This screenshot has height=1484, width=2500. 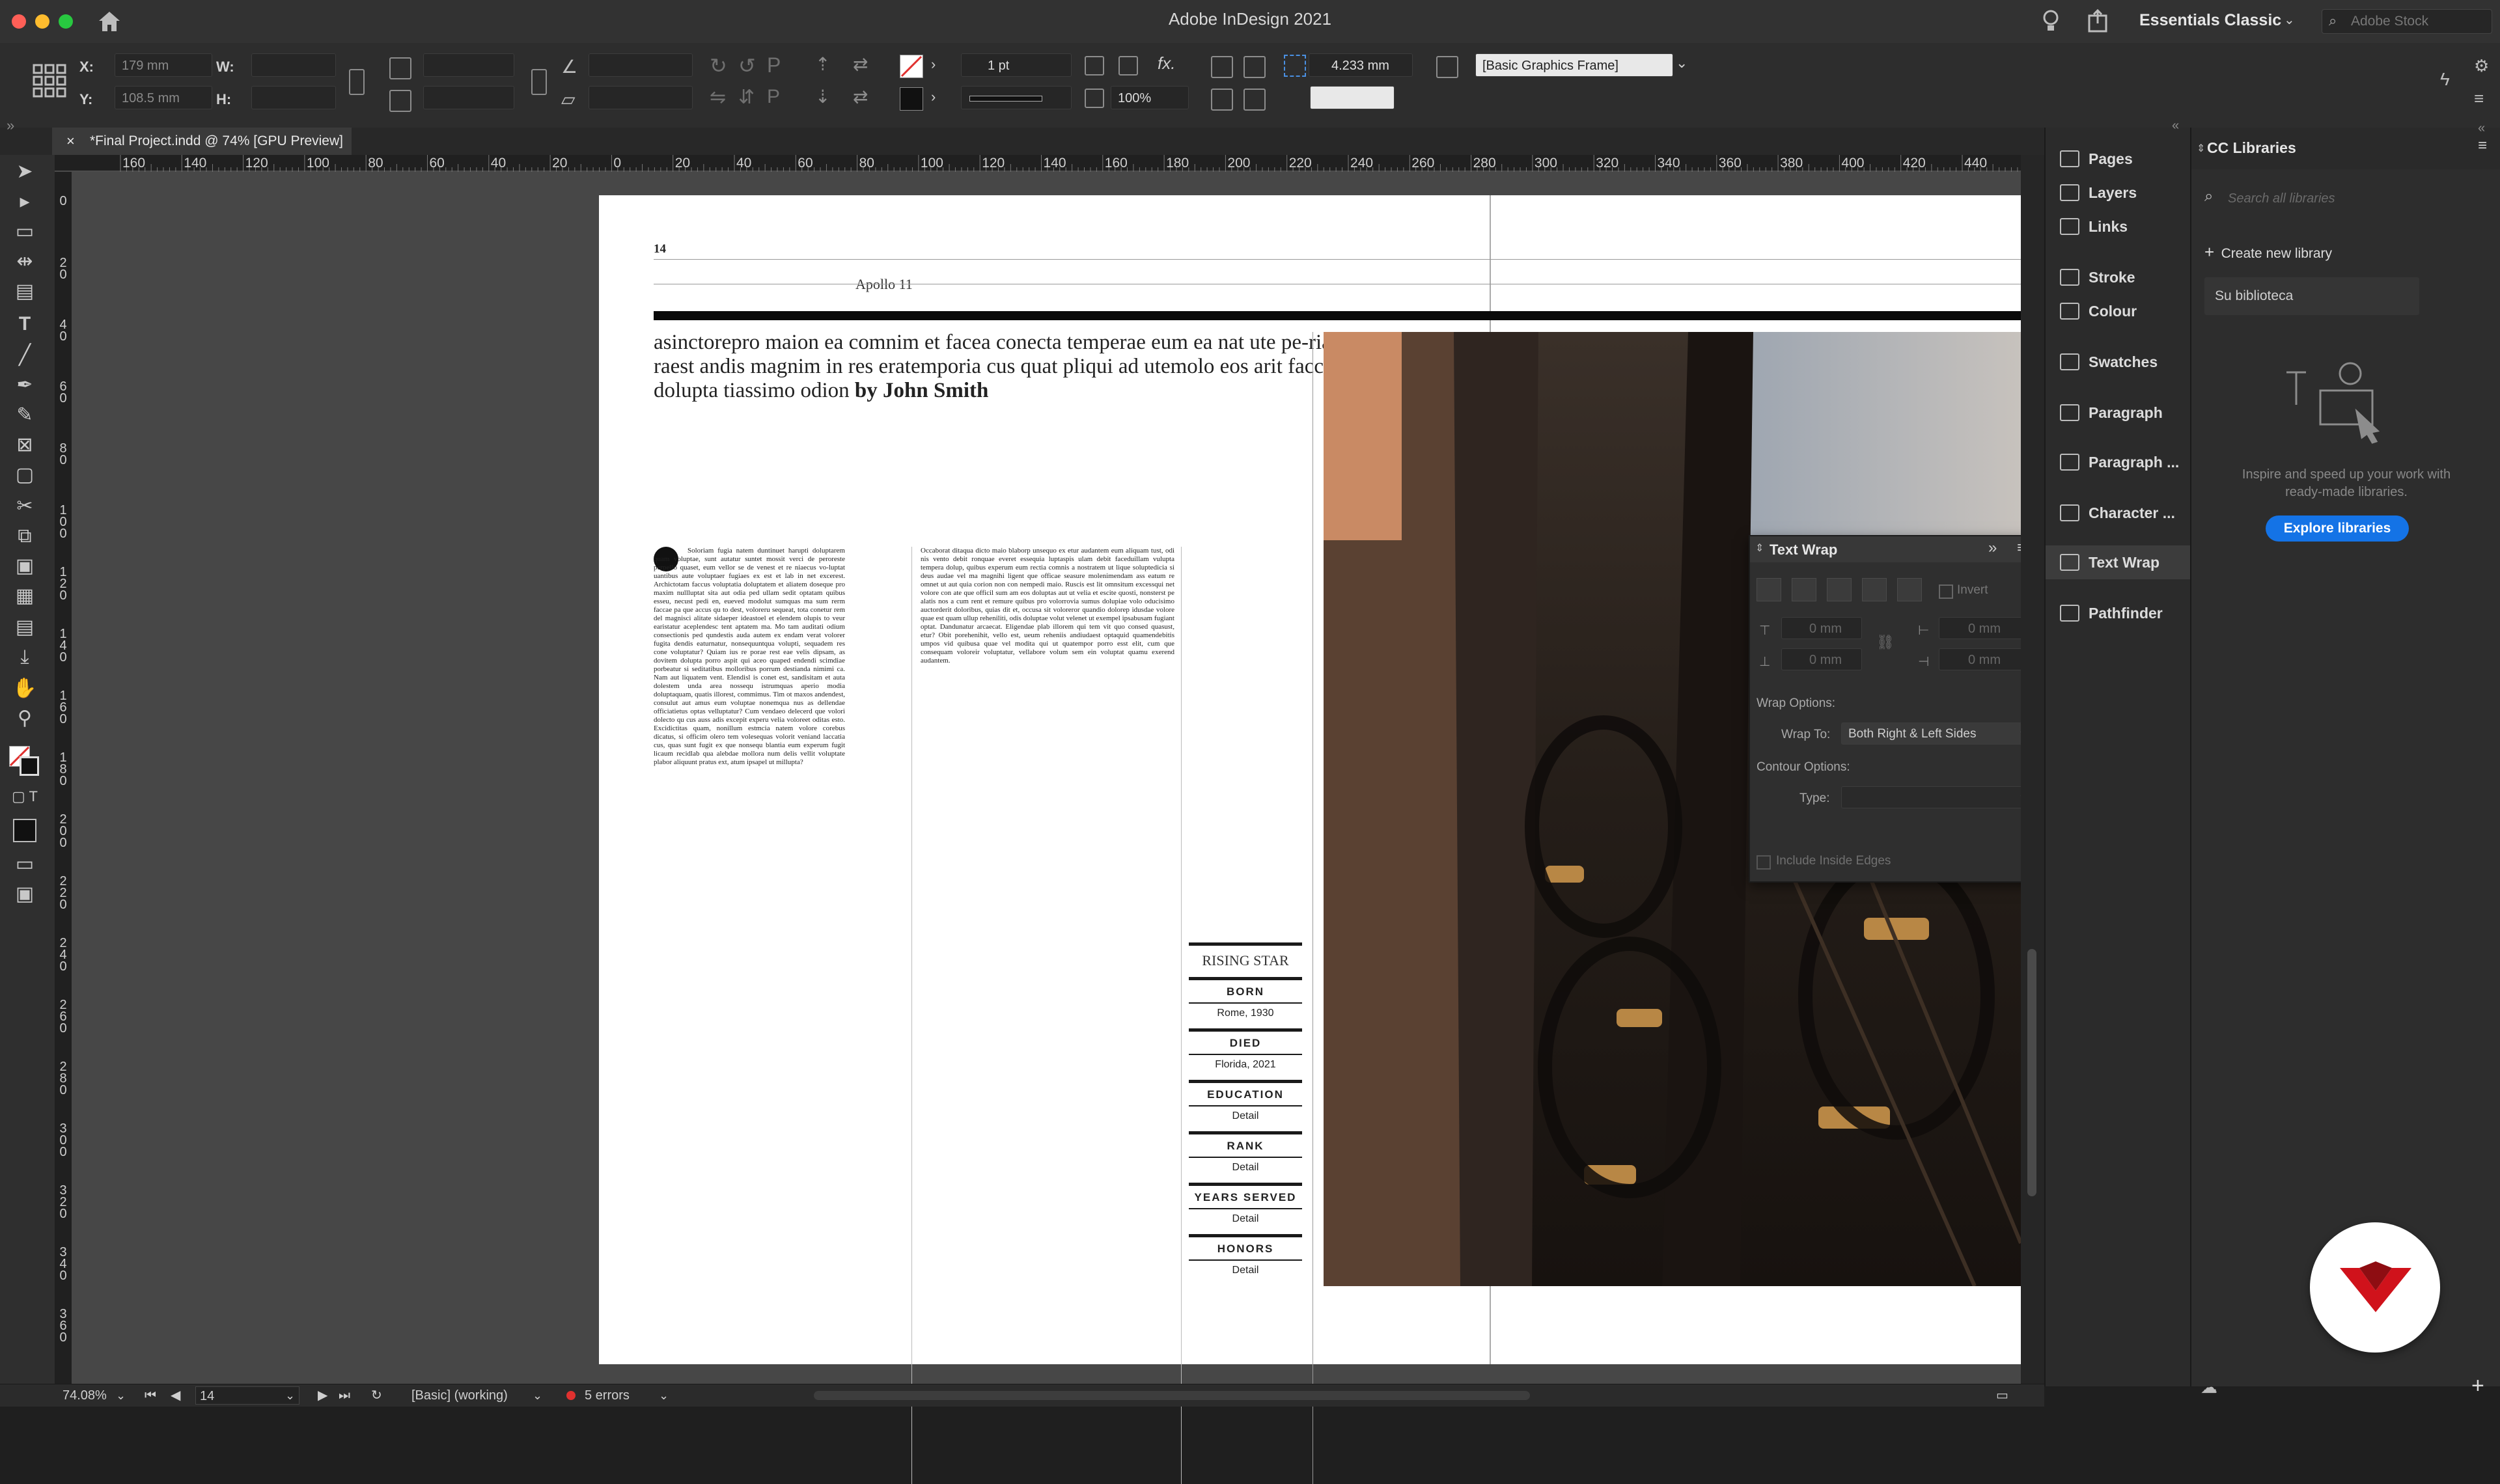 What do you see at coordinates (322, 1395) in the screenshot?
I see `next-page-icon: ▶` at bounding box center [322, 1395].